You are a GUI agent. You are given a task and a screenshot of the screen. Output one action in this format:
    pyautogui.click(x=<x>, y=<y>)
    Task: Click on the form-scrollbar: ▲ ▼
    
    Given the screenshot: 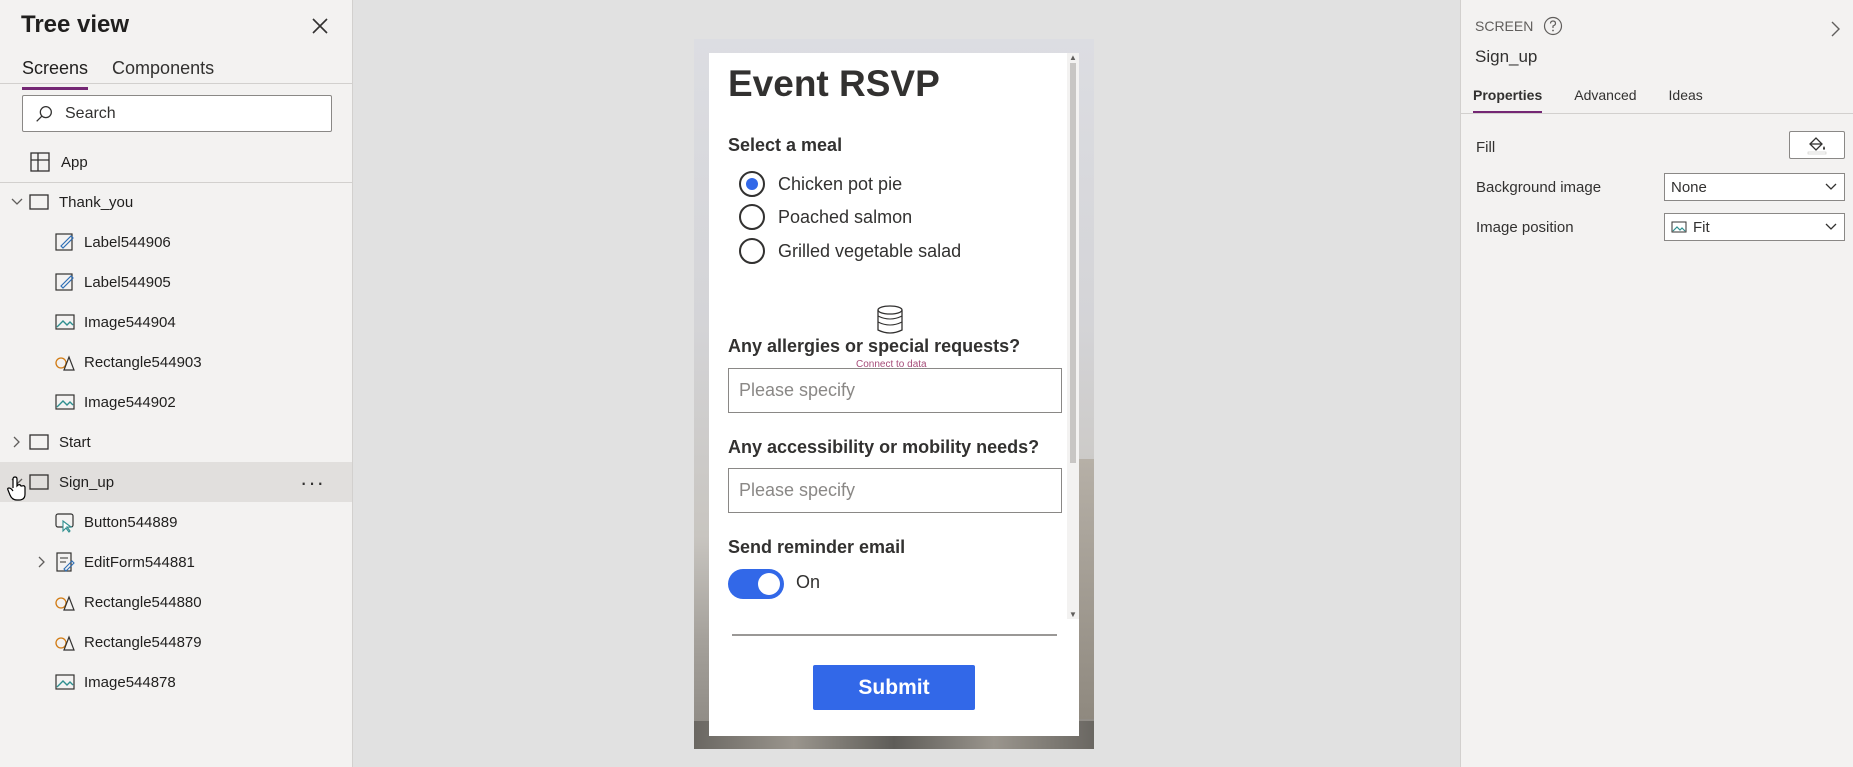 What is the action you would take?
    pyautogui.click(x=1073, y=336)
    